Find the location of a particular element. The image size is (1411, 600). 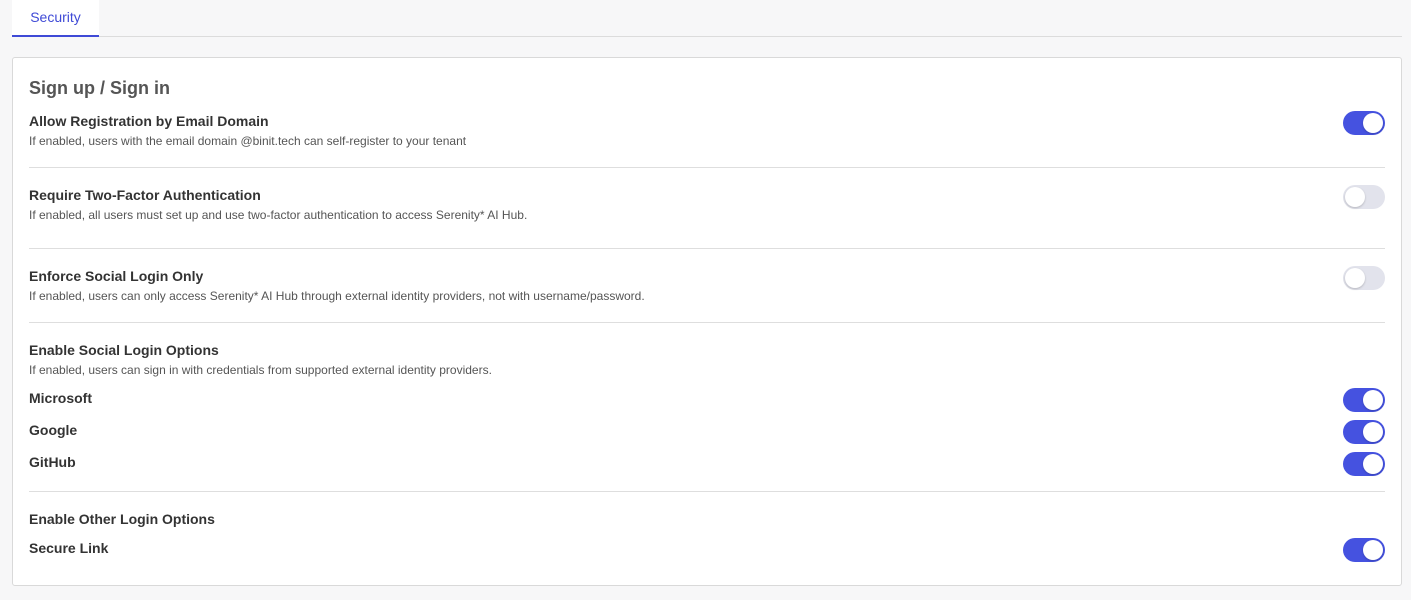

tab-bar: Security is located at coordinates (707, 18).